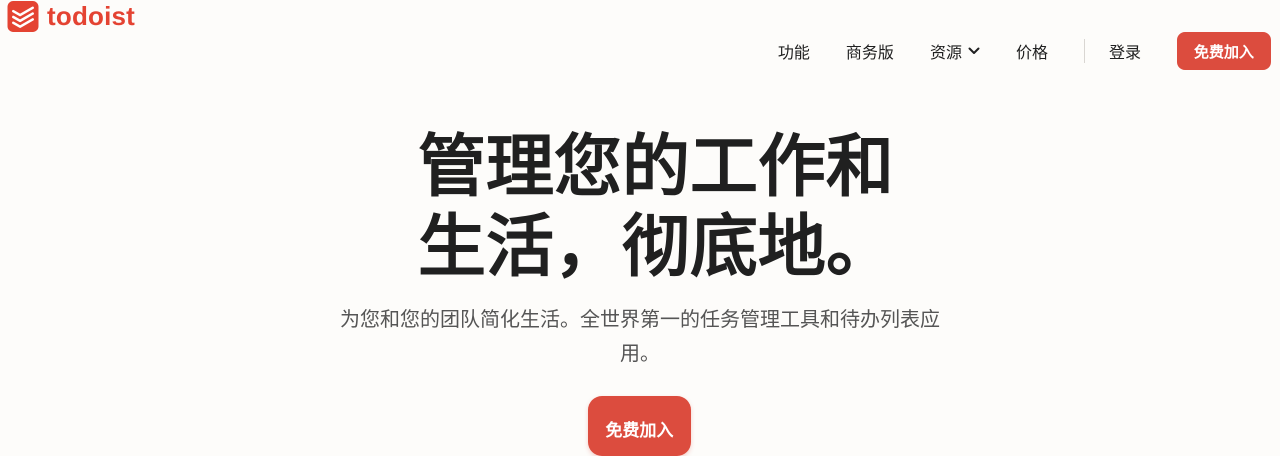 Image resolution: width=1280 pixels, height=456 pixels. I want to click on brand-name: todoist, so click(91, 16).